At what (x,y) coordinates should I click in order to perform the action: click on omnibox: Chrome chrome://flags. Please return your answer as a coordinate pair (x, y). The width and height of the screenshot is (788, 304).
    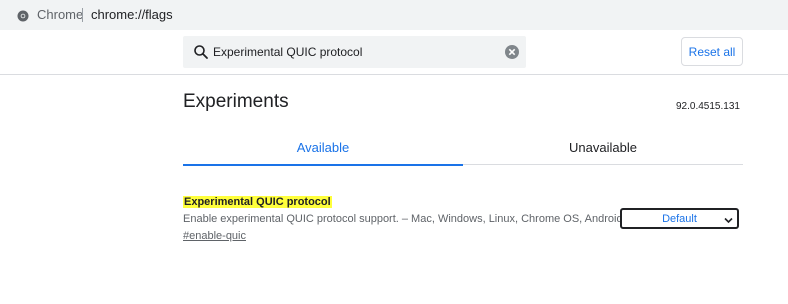
    Looking at the image, I should click on (394, 15).